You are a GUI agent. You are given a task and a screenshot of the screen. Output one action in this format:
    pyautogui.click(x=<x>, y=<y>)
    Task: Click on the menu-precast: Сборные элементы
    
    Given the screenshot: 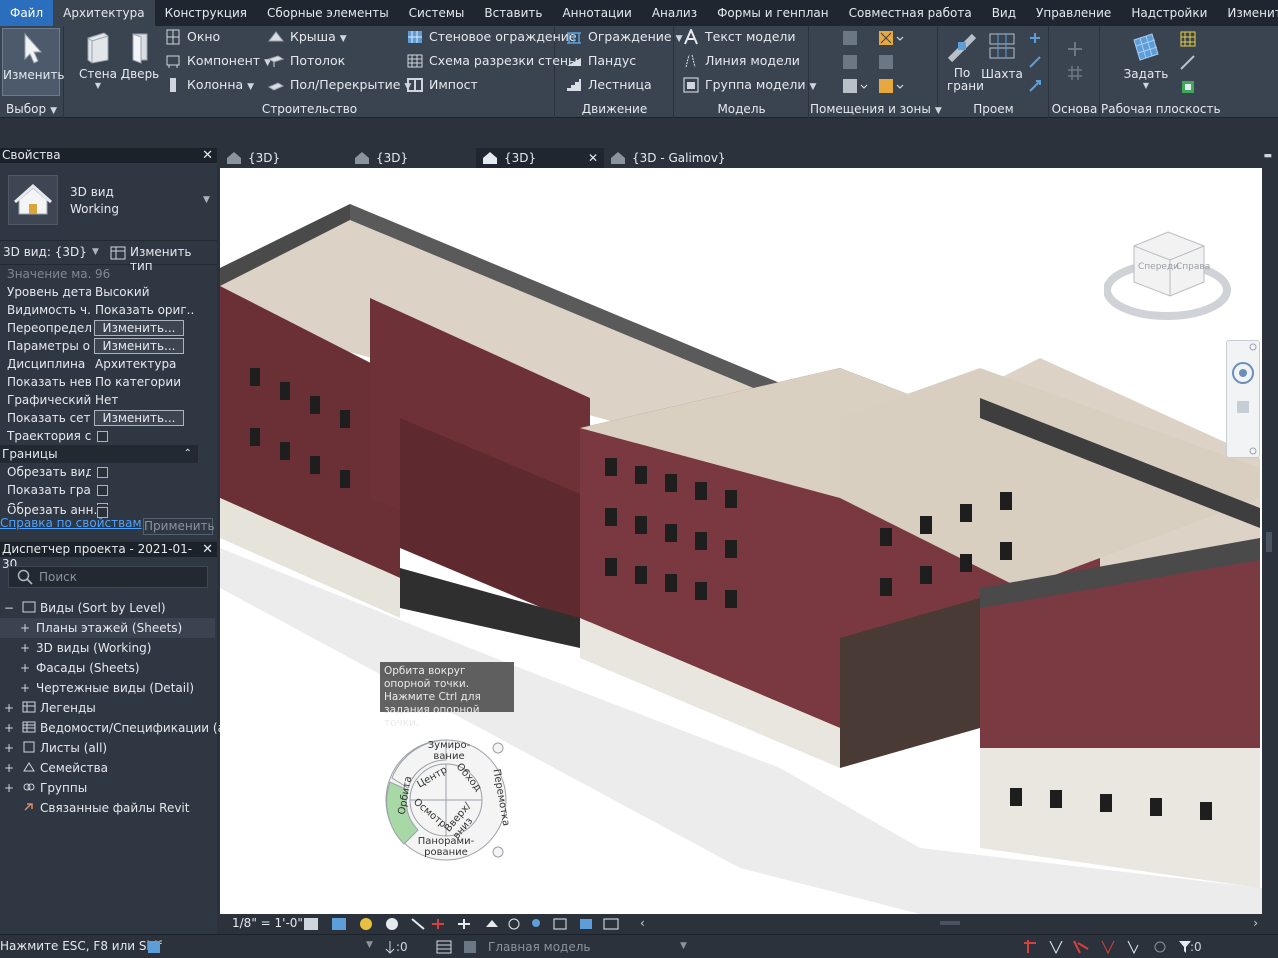 What is the action you would take?
    pyautogui.click(x=328, y=13)
    